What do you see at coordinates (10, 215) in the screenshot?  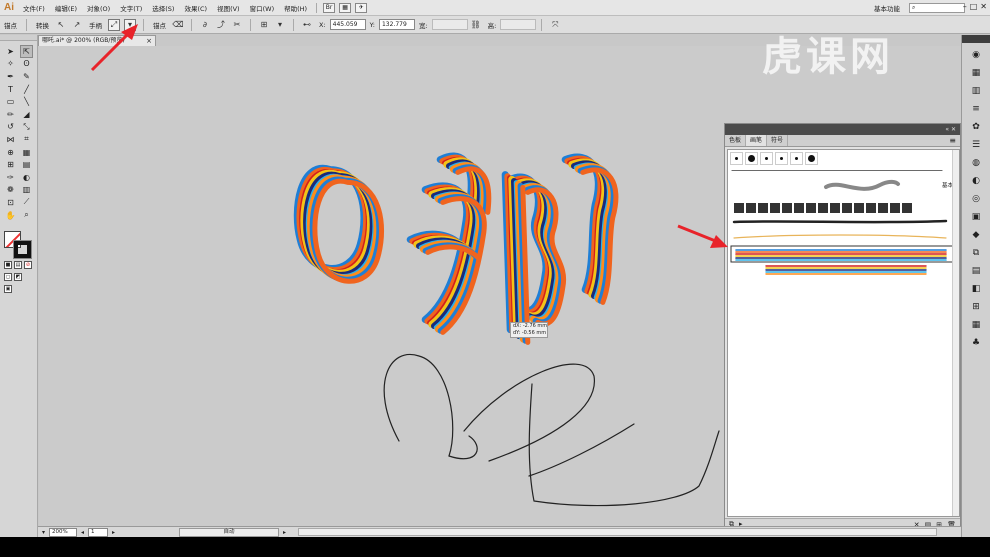 I see `hand-tool-icon: ✋` at bounding box center [10, 215].